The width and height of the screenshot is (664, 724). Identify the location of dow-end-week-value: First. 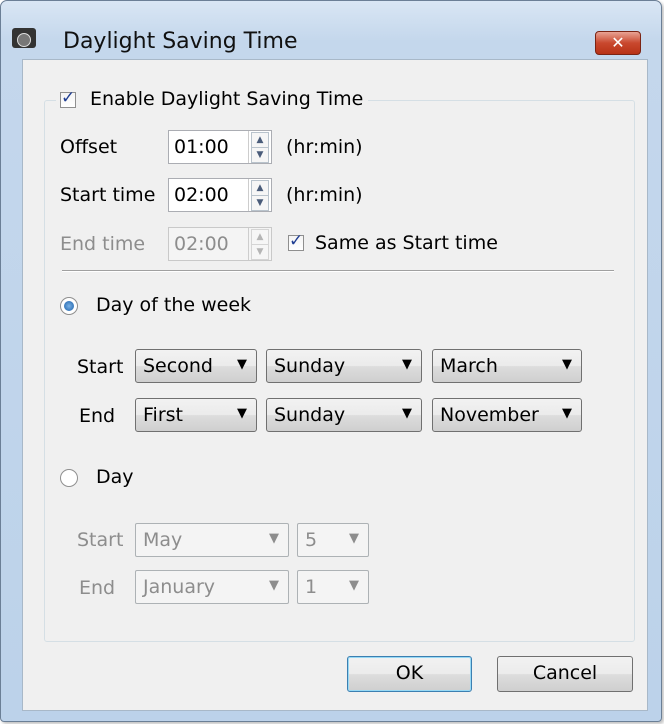
(163, 415).